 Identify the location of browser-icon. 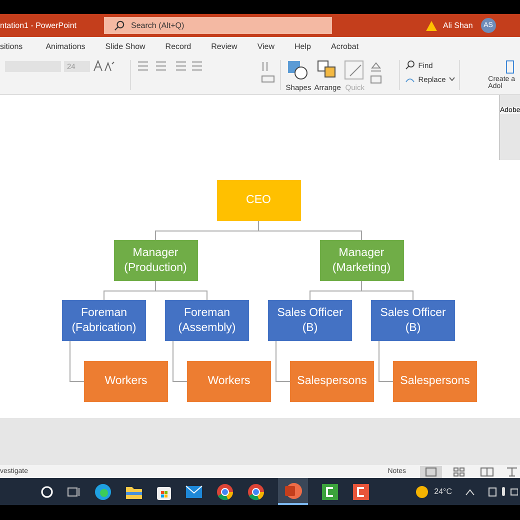
(103, 491).